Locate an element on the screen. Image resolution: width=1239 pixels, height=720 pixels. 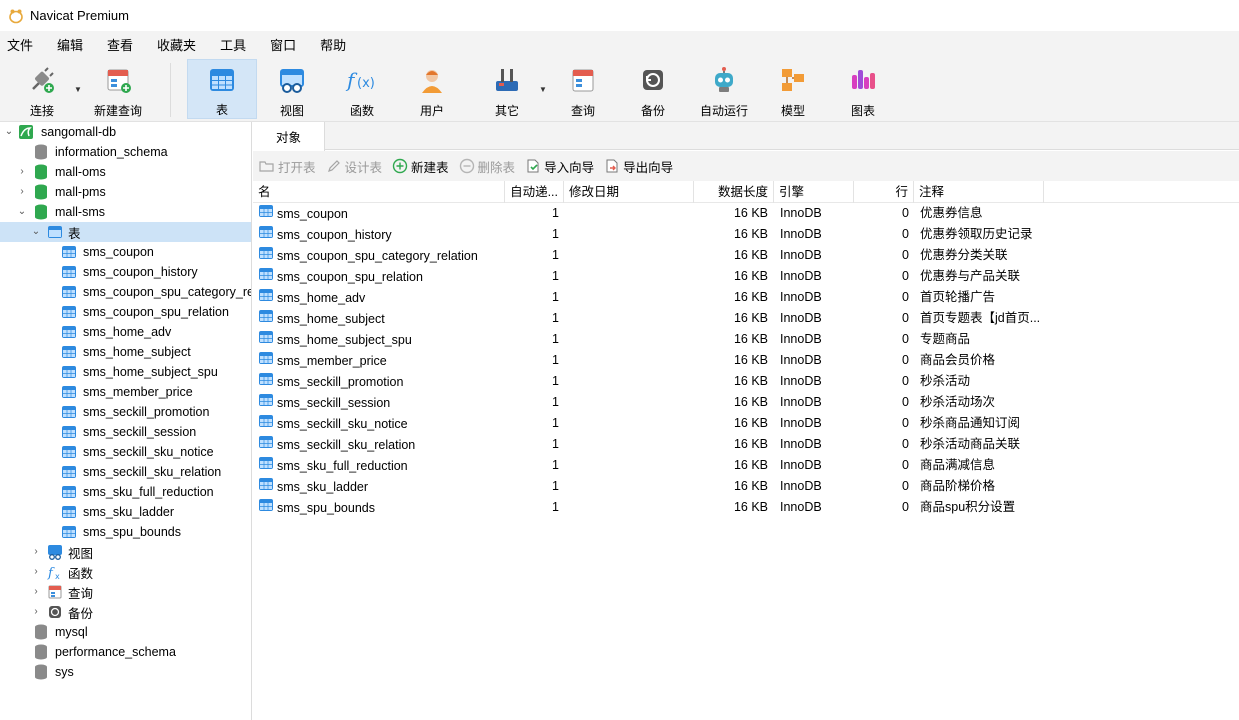
col-header-modified-date: 修改日期 is located at coordinates (629, 192).